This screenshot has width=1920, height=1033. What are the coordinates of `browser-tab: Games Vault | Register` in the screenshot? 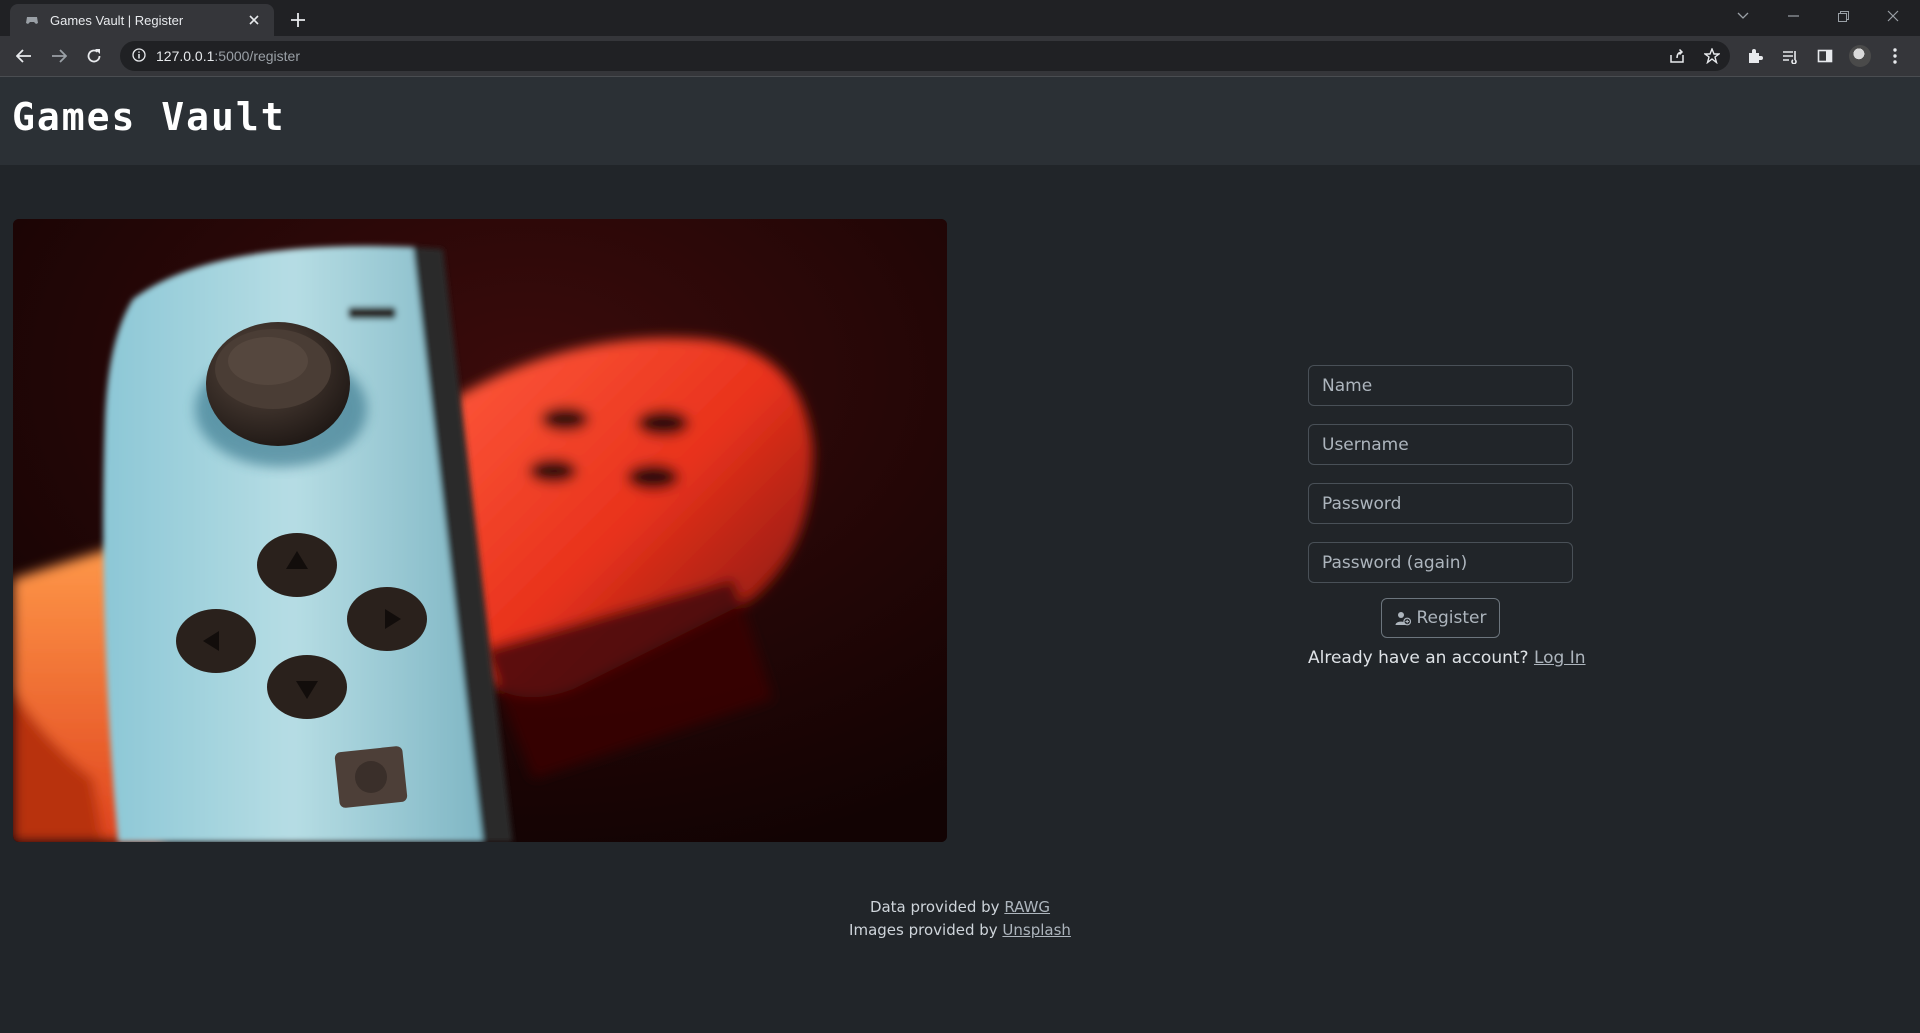 It's located at (142, 20).